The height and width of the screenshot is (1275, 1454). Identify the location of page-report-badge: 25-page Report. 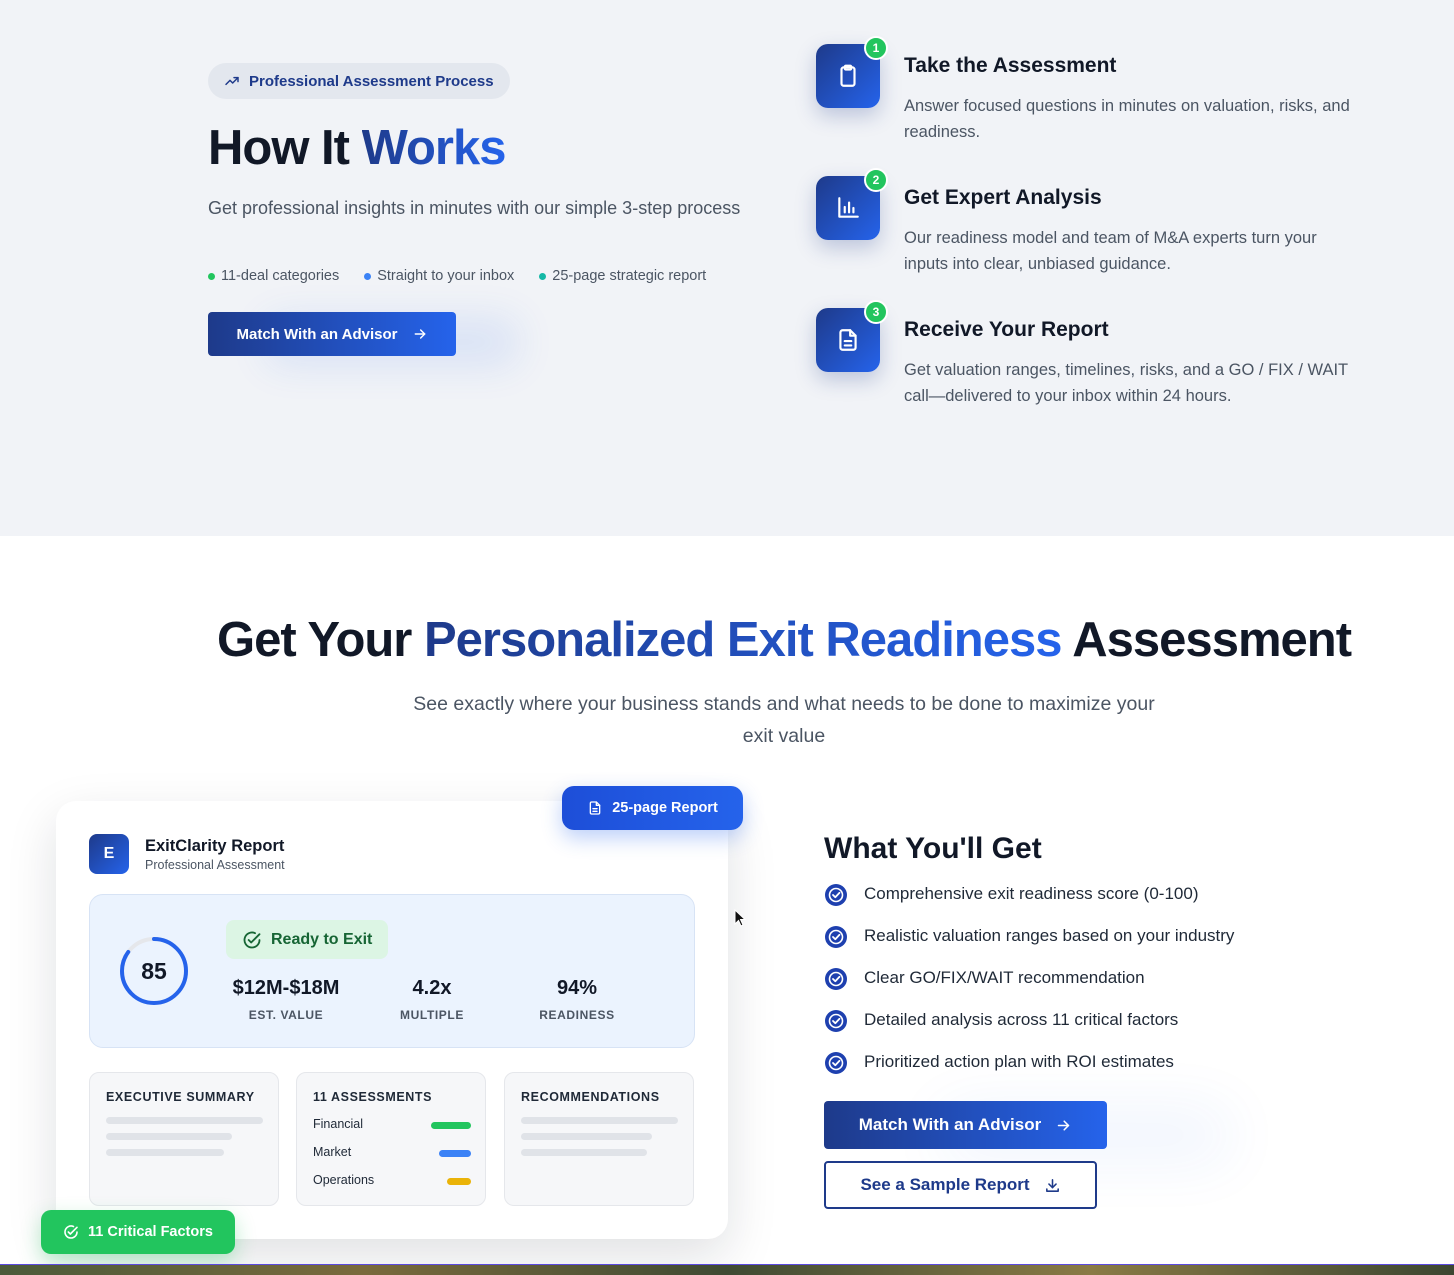
(652, 808).